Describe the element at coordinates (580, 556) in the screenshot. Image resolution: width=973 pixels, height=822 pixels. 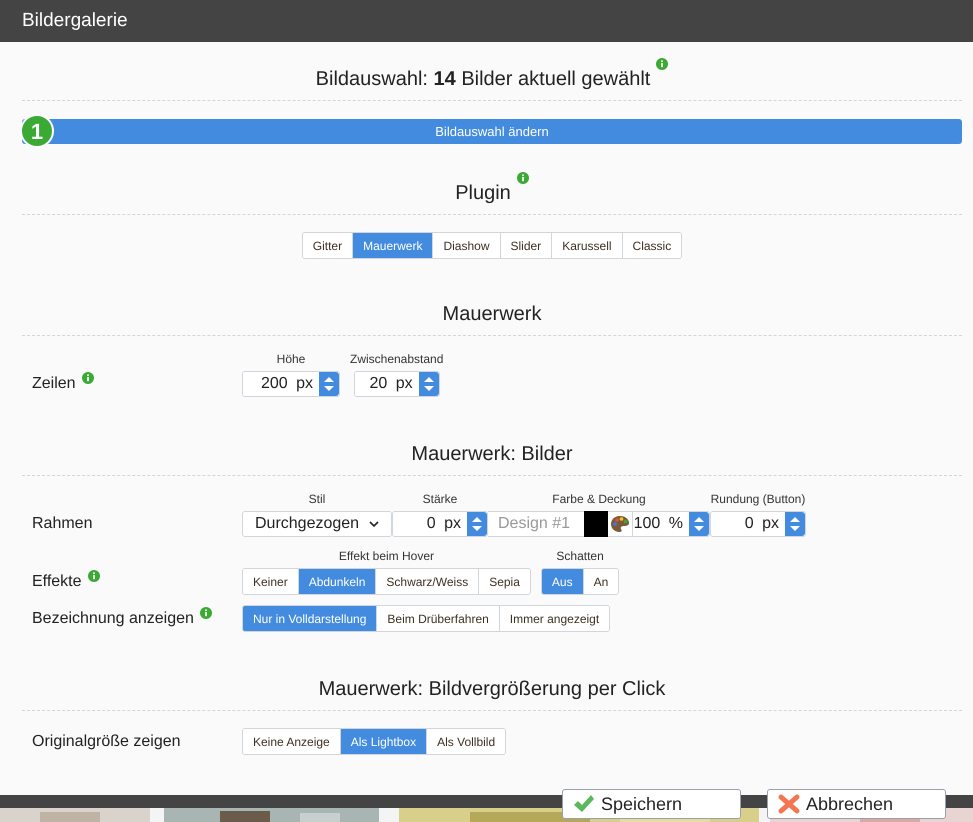
I see `field-caption: Schatten` at that location.